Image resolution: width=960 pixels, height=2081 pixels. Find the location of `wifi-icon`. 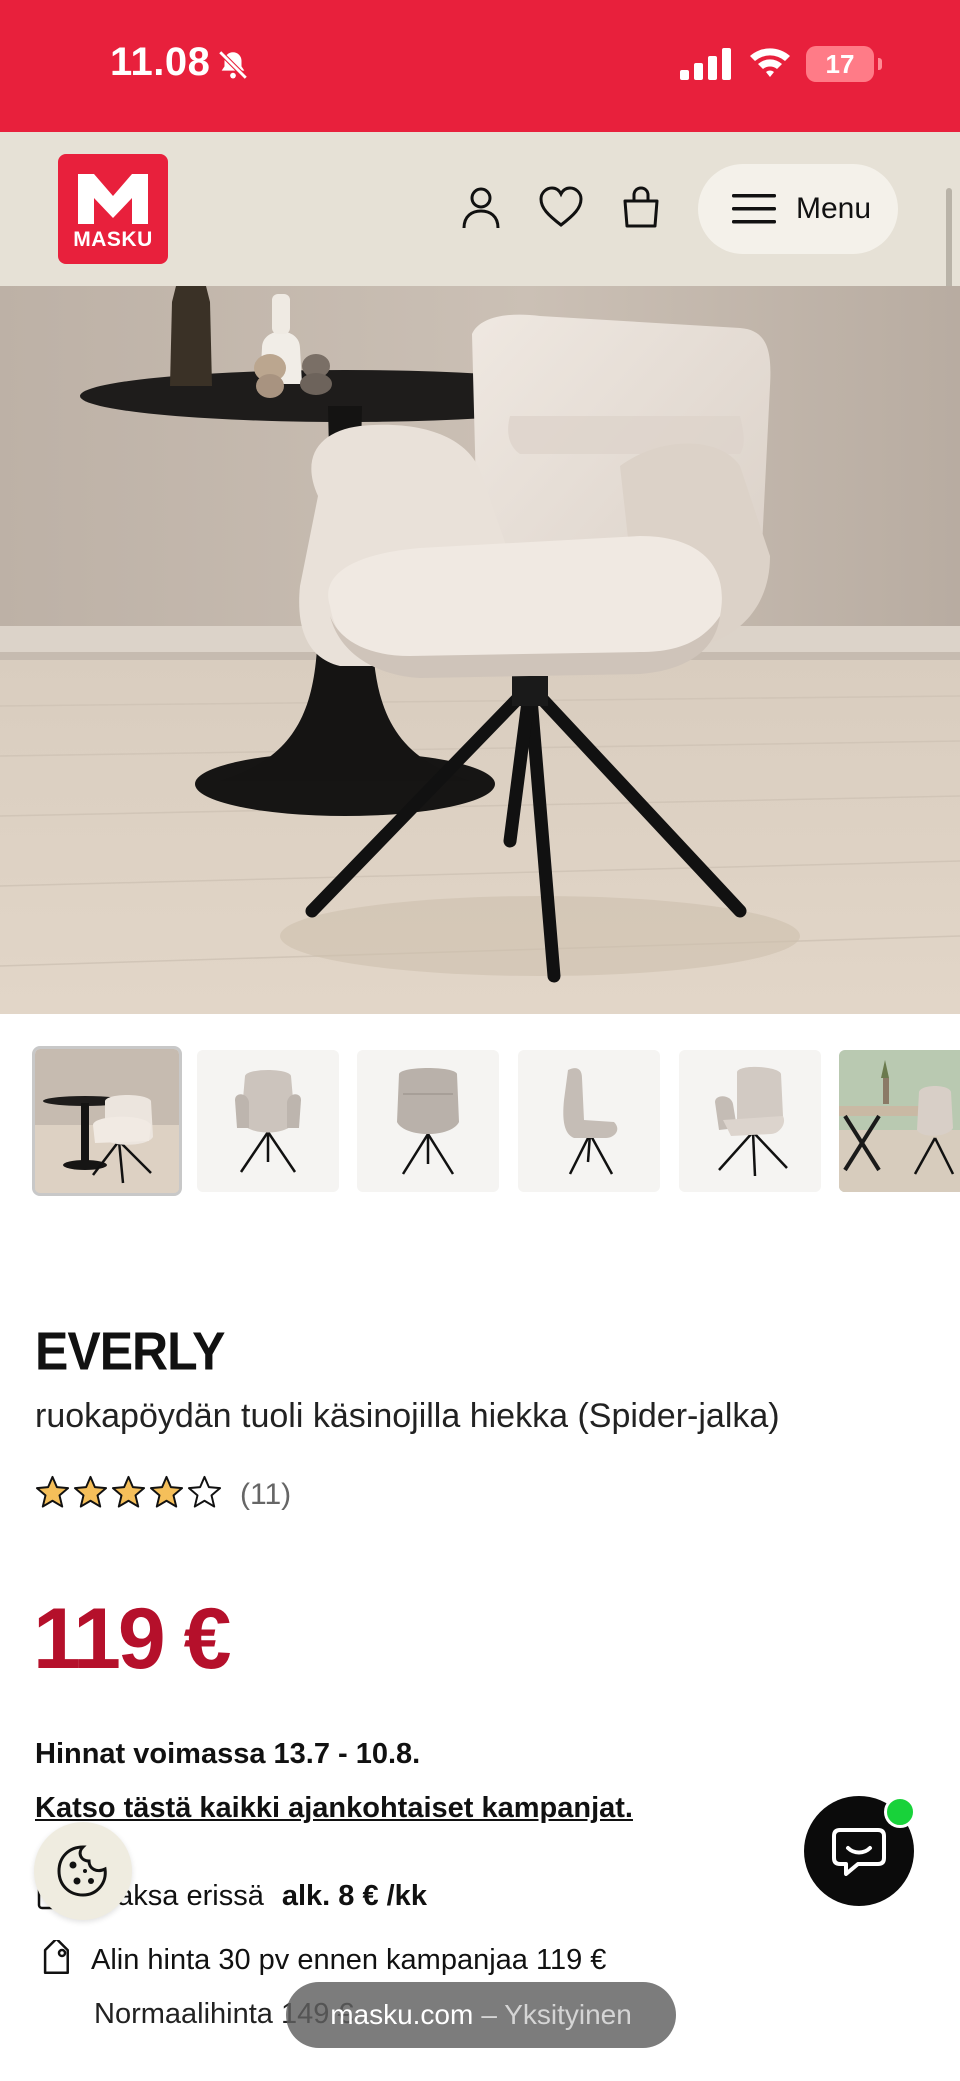

wifi-icon is located at coordinates (770, 62).